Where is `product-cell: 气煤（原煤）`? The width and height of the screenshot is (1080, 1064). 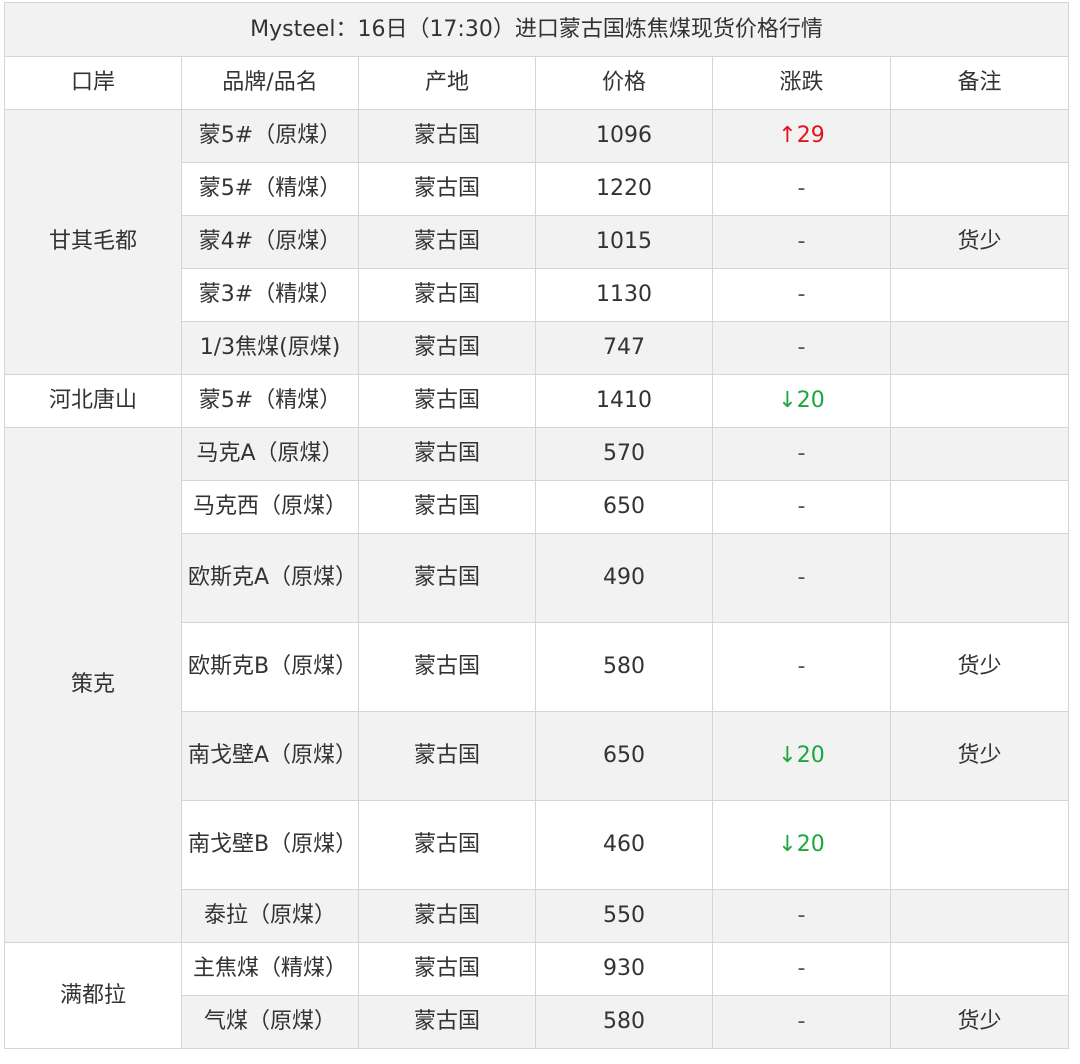 product-cell: 气煤（原煤） is located at coordinates (270, 1022).